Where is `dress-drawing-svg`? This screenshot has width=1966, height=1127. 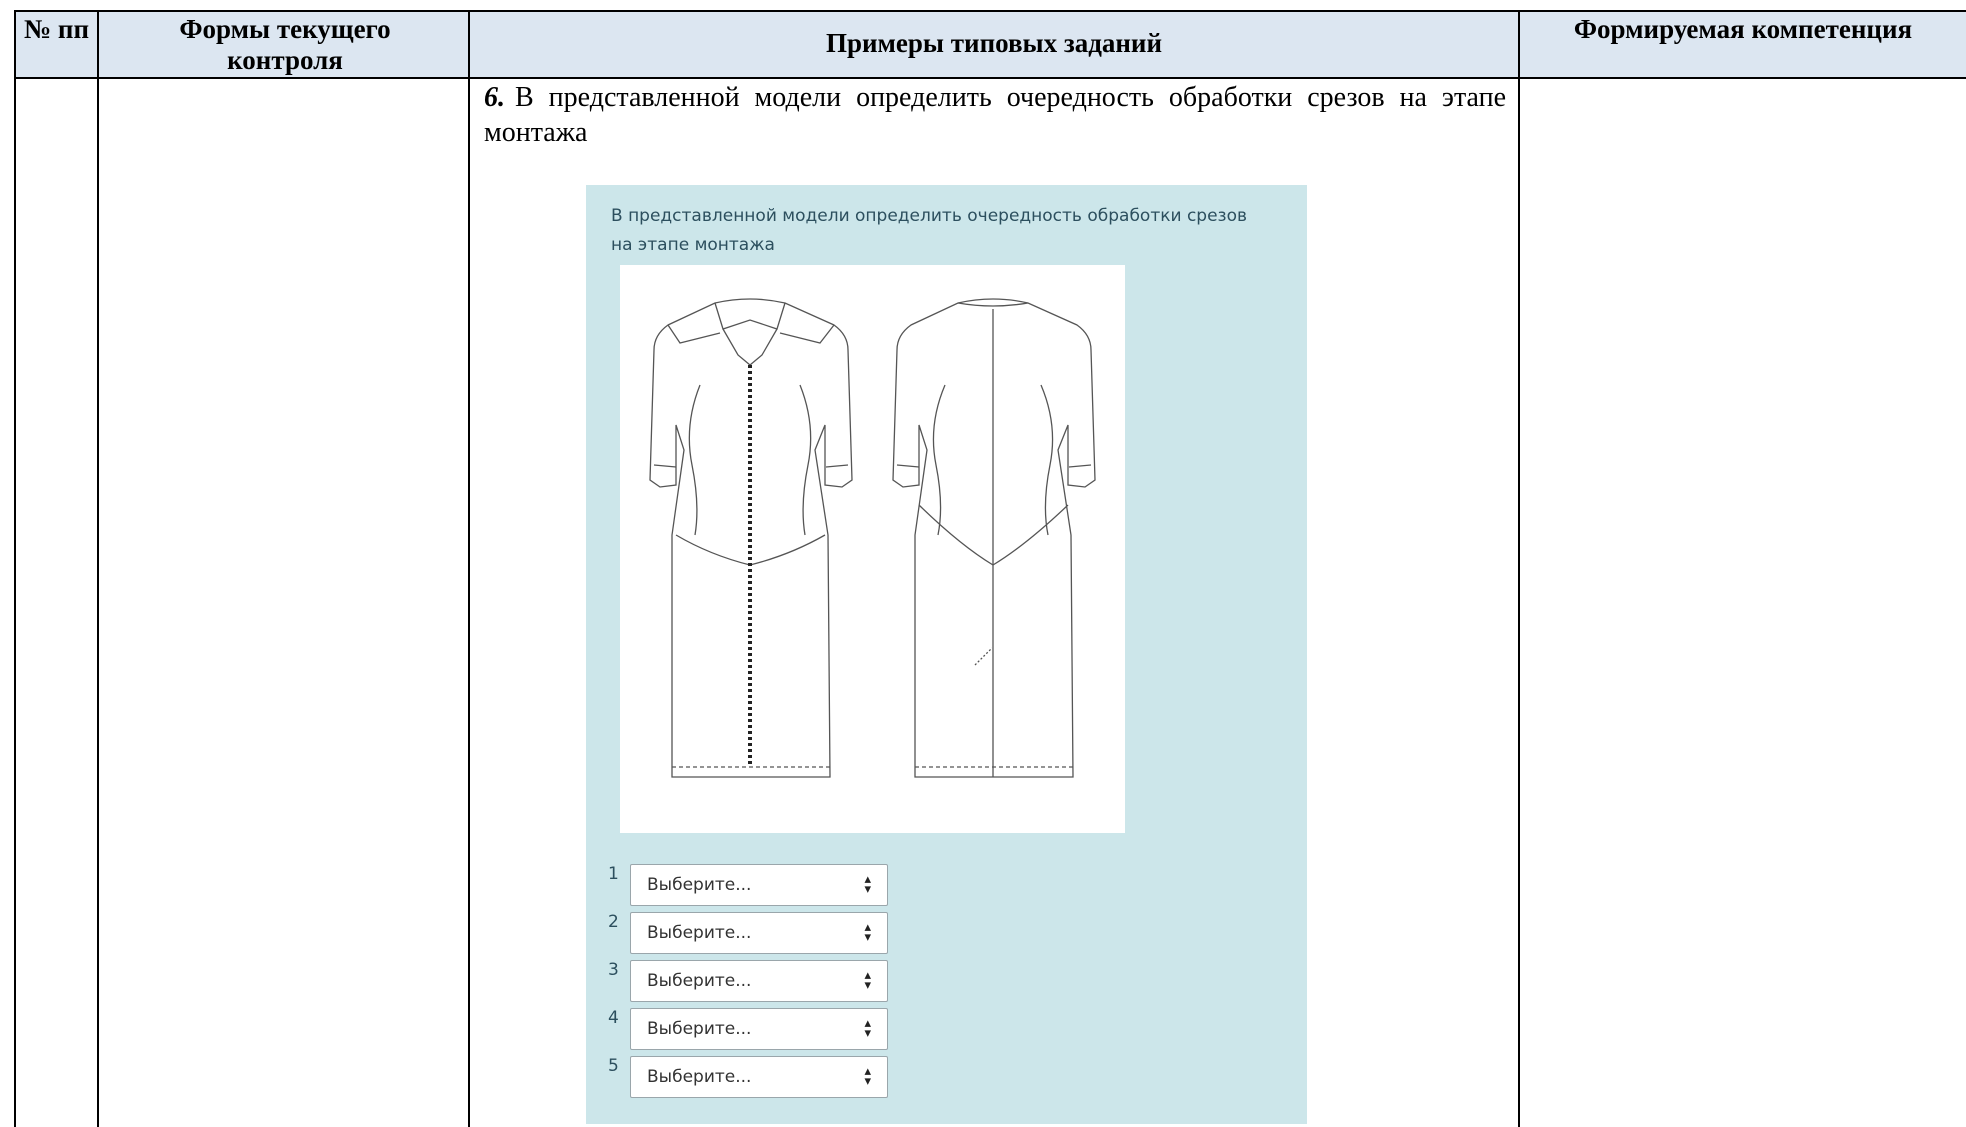
dress-drawing-svg is located at coordinates (872, 538).